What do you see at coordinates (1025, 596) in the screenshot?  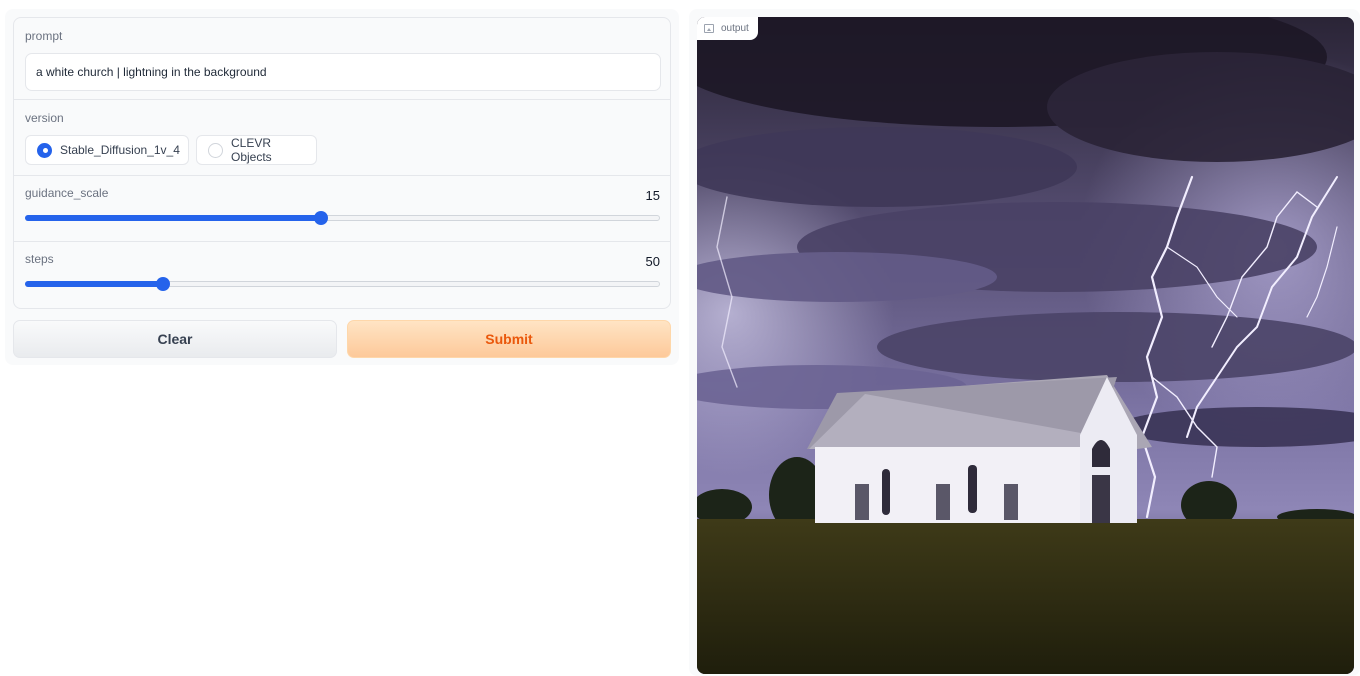 I see `grass-field` at bounding box center [1025, 596].